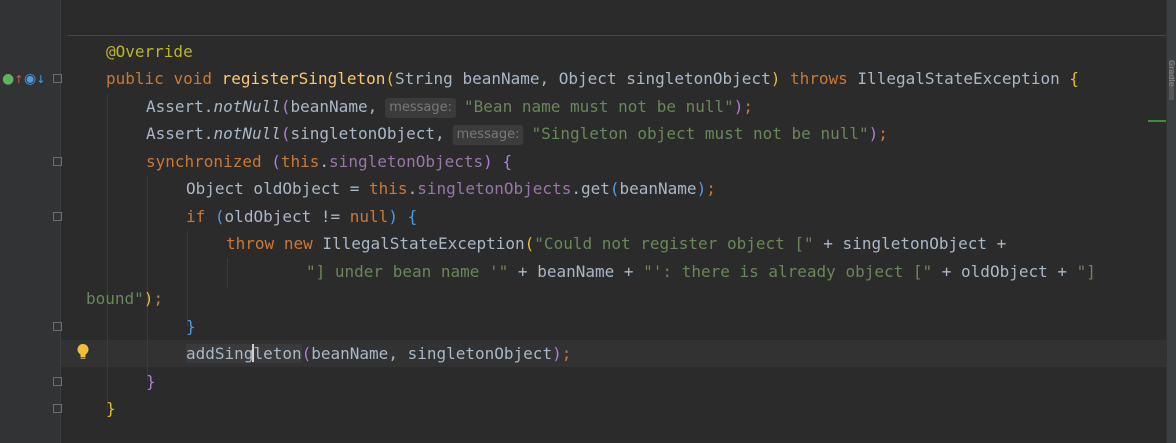 This screenshot has width=1176, height=443. I want to click on code-line: @Override, so click(149, 51).